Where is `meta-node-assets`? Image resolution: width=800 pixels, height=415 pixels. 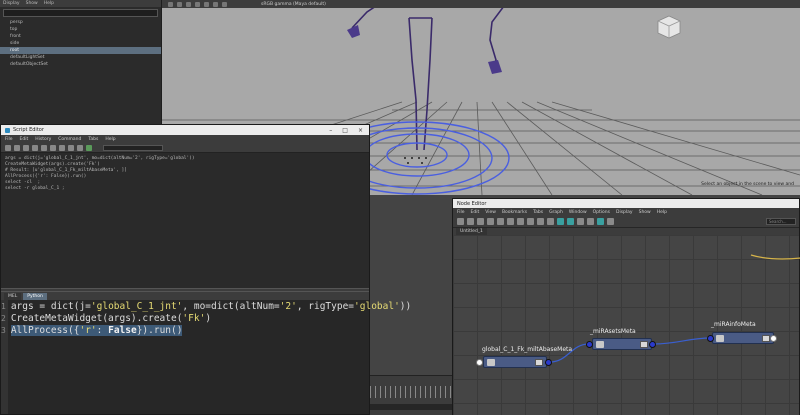
meta-node-assets is located at coordinates (622, 344).